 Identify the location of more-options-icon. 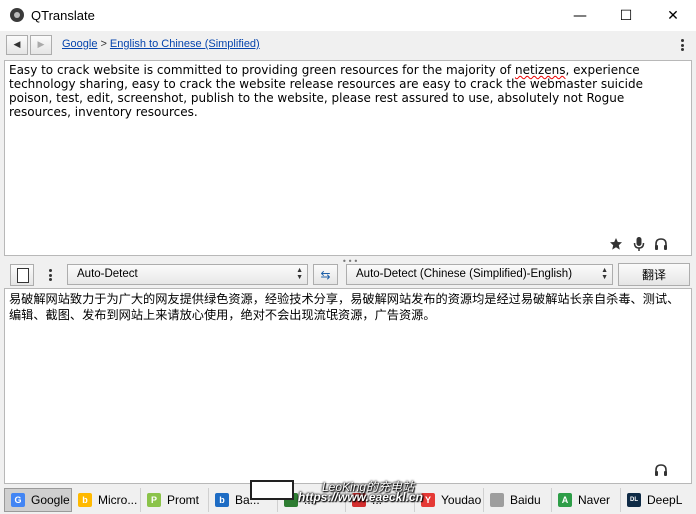
(682, 45).